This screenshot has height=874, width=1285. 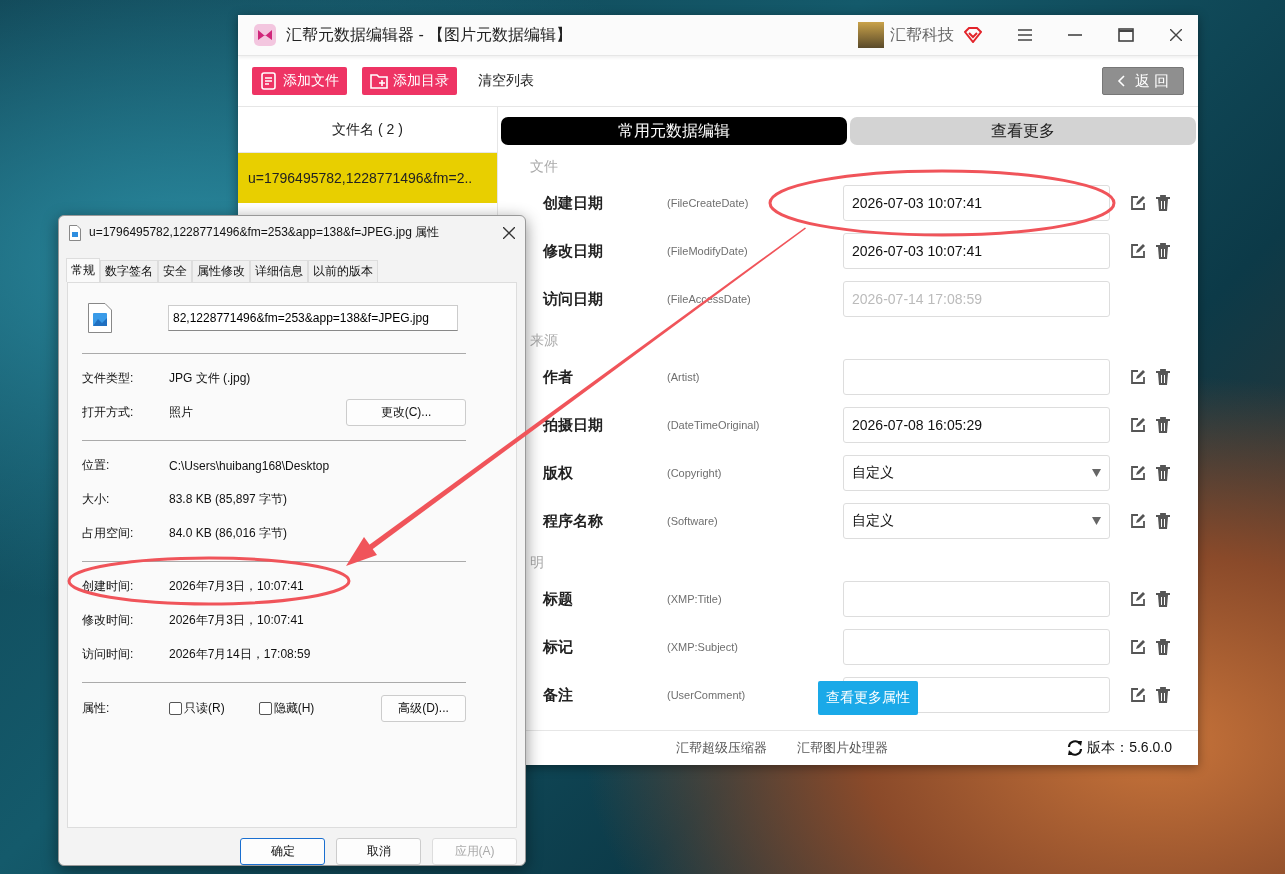 I want to click on tab: 安全, so click(x=175, y=270).